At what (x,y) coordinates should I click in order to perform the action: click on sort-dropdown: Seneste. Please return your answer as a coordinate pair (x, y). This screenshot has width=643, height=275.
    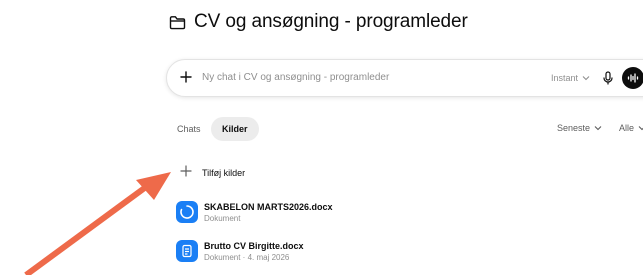
    Looking at the image, I should click on (579, 128).